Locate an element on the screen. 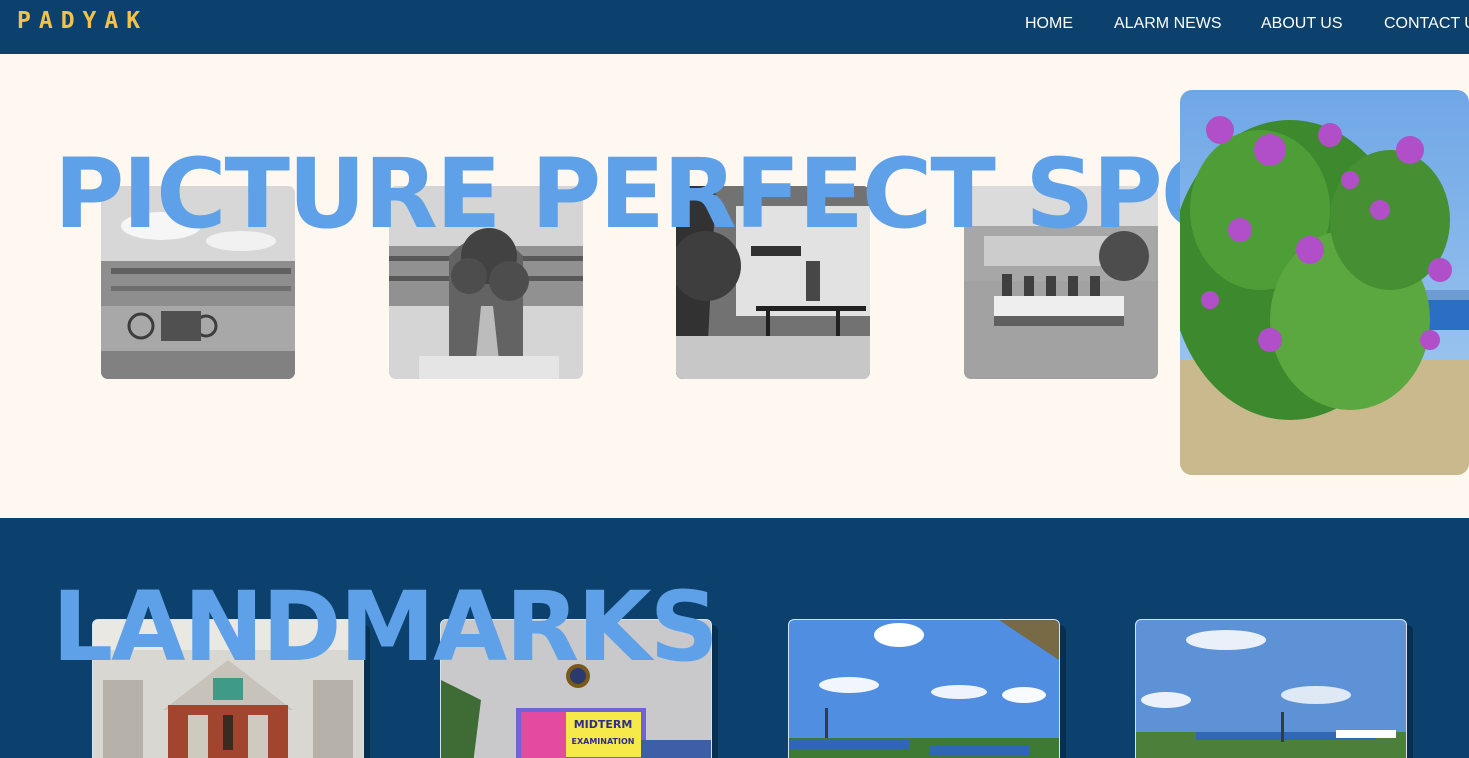 This screenshot has height=758, width=1469. flowering-tree-image is located at coordinates (1324, 282).